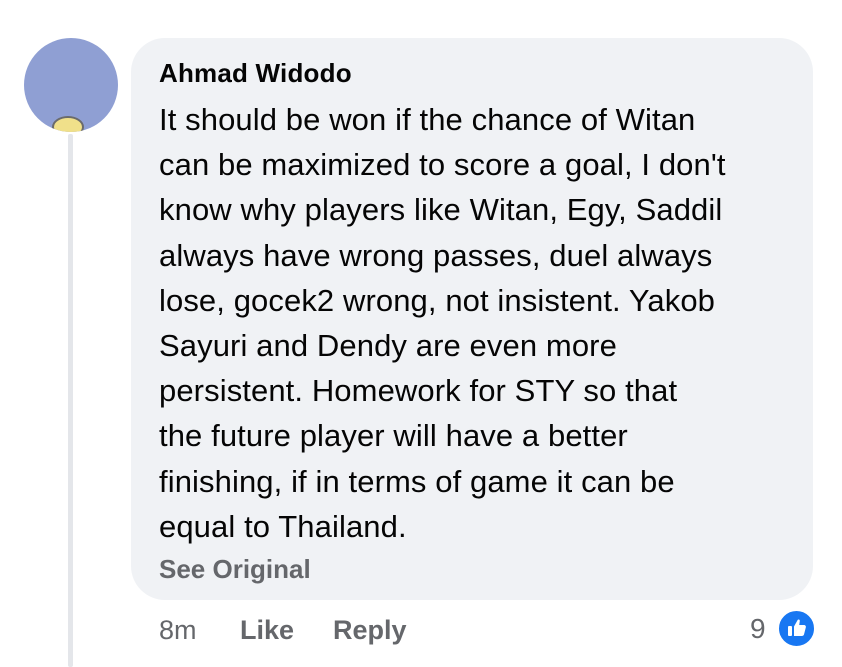 Image resolution: width=842 pixels, height=667 pixels. What do you see at coordinates (68, 124) in the screenshot?
I see `avatar-image-detail` at bounding box center [68, 124].